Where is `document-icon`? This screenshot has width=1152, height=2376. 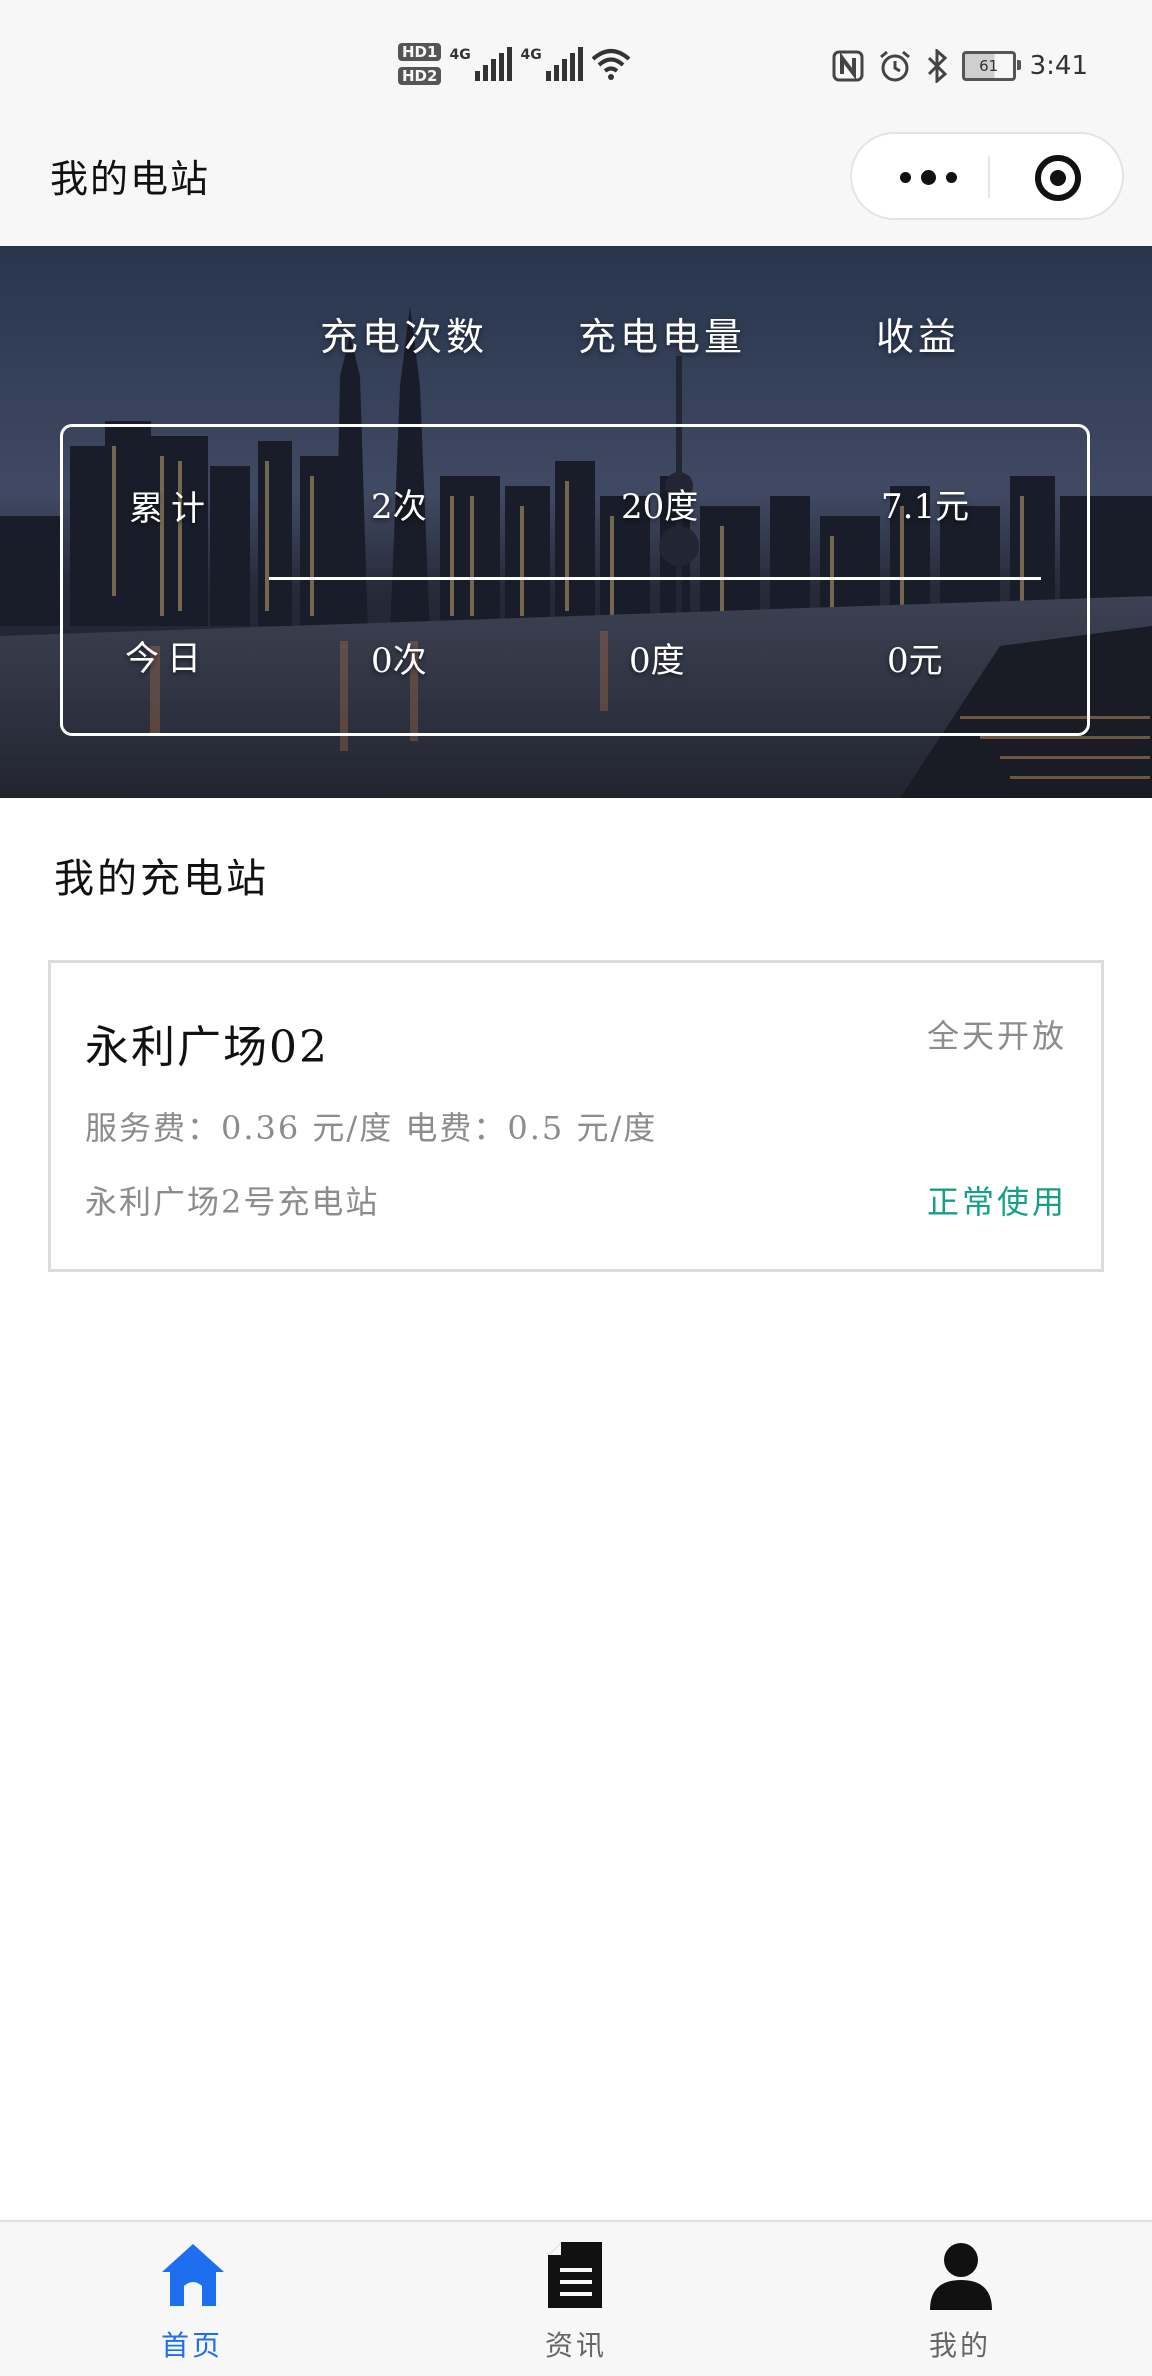 document-icon is located at coordinates (575, 2275).